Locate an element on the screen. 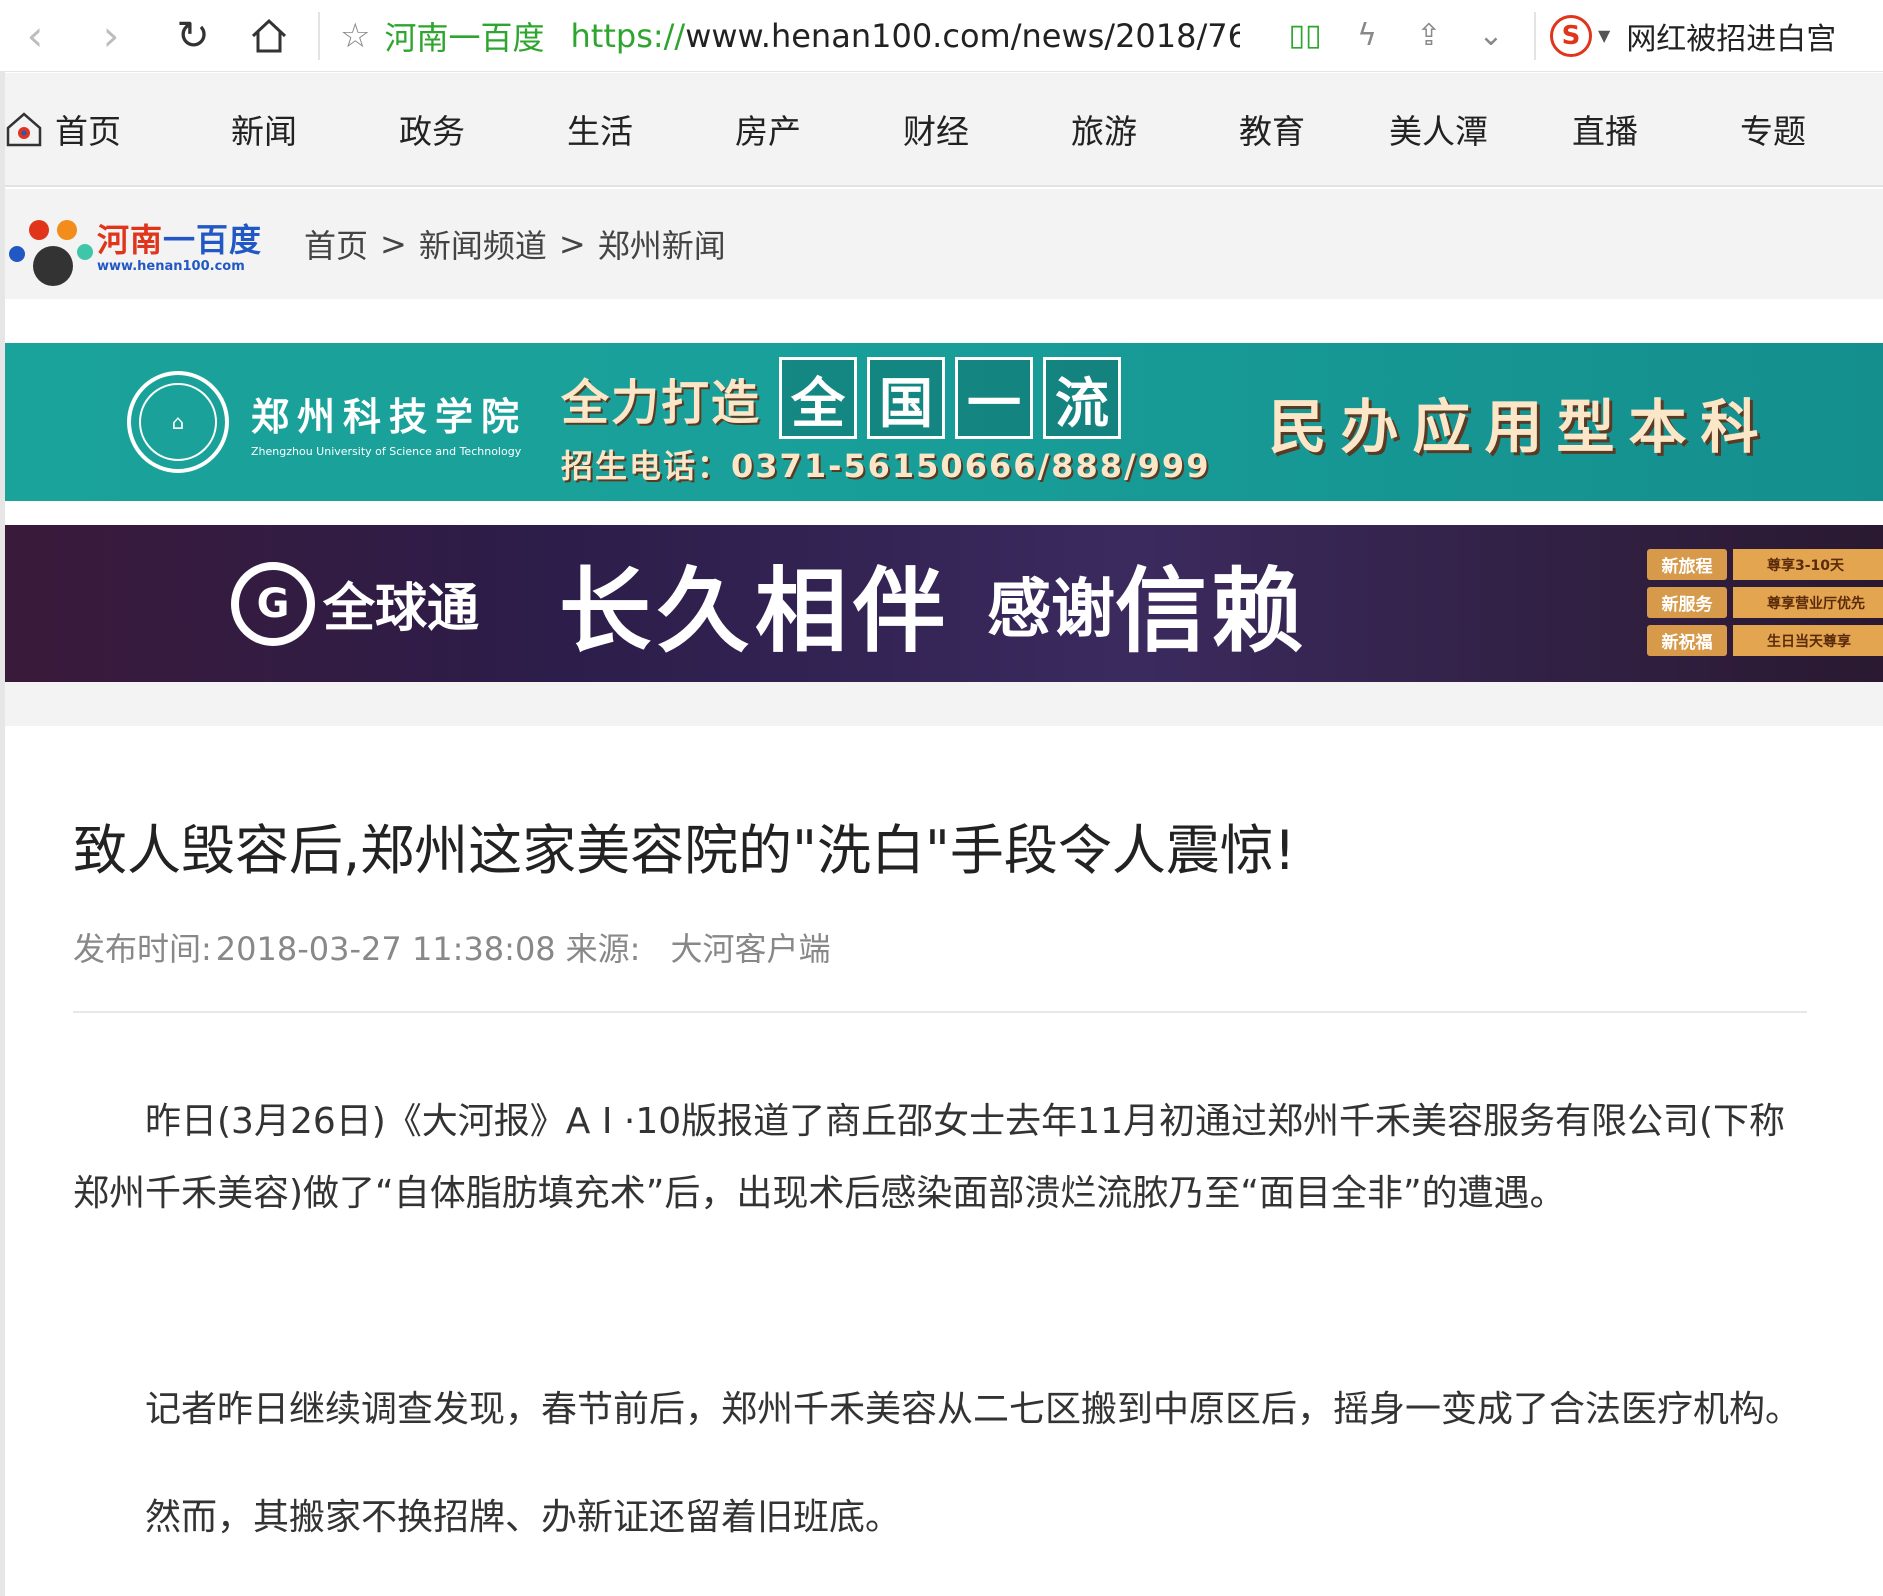 The width and height of the screenshot is (1883, 1596). logo-text: 河南一百度 www.henan100.com is located at coordinates (179, 244).